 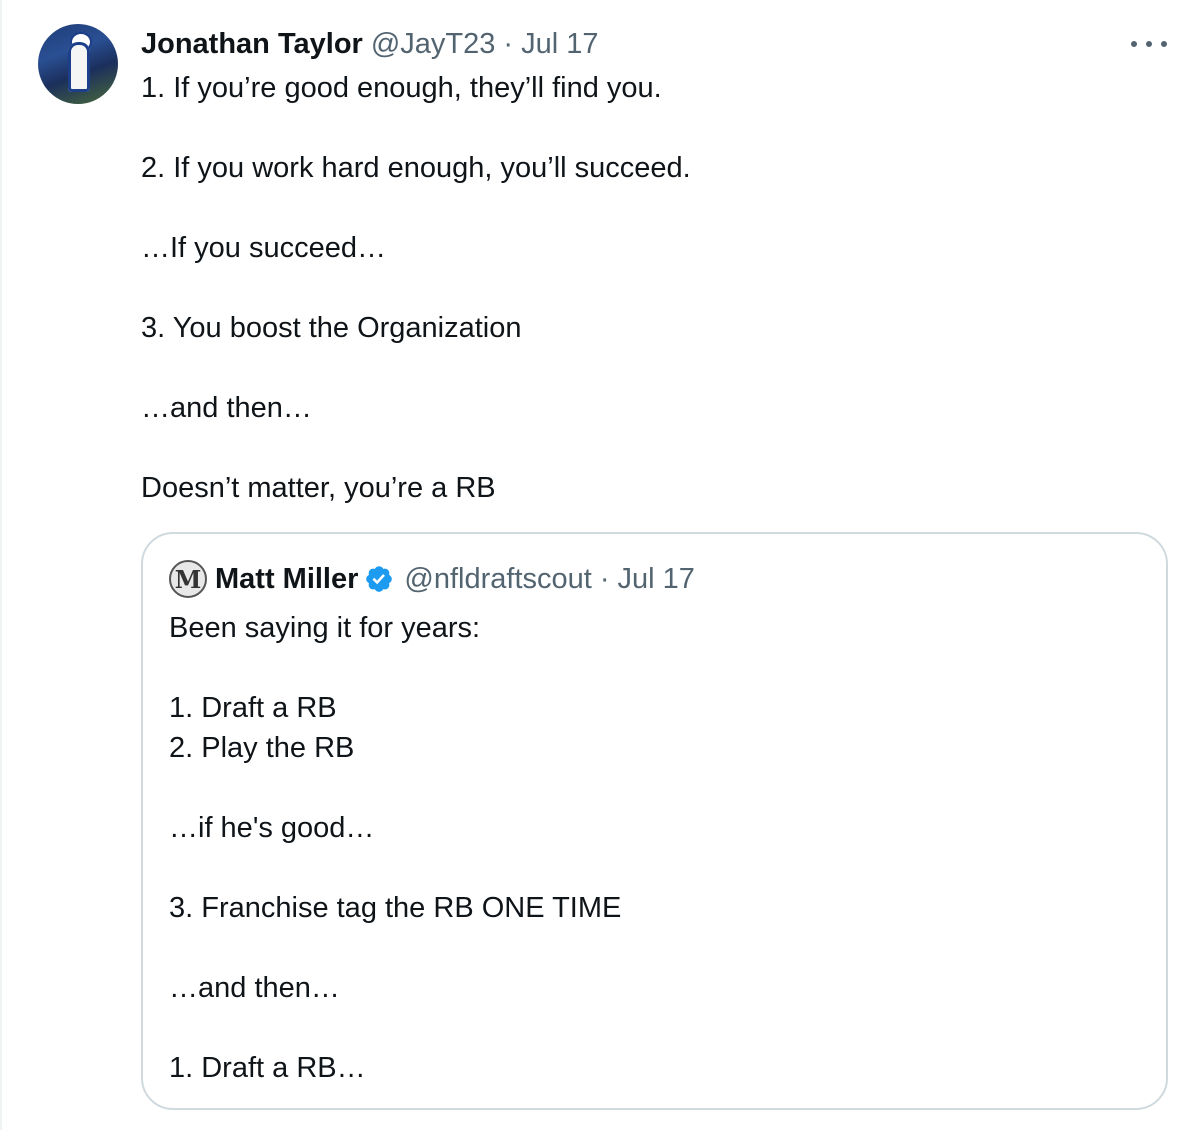 I want to click on avatar-figure, so click(x=79, y=67).